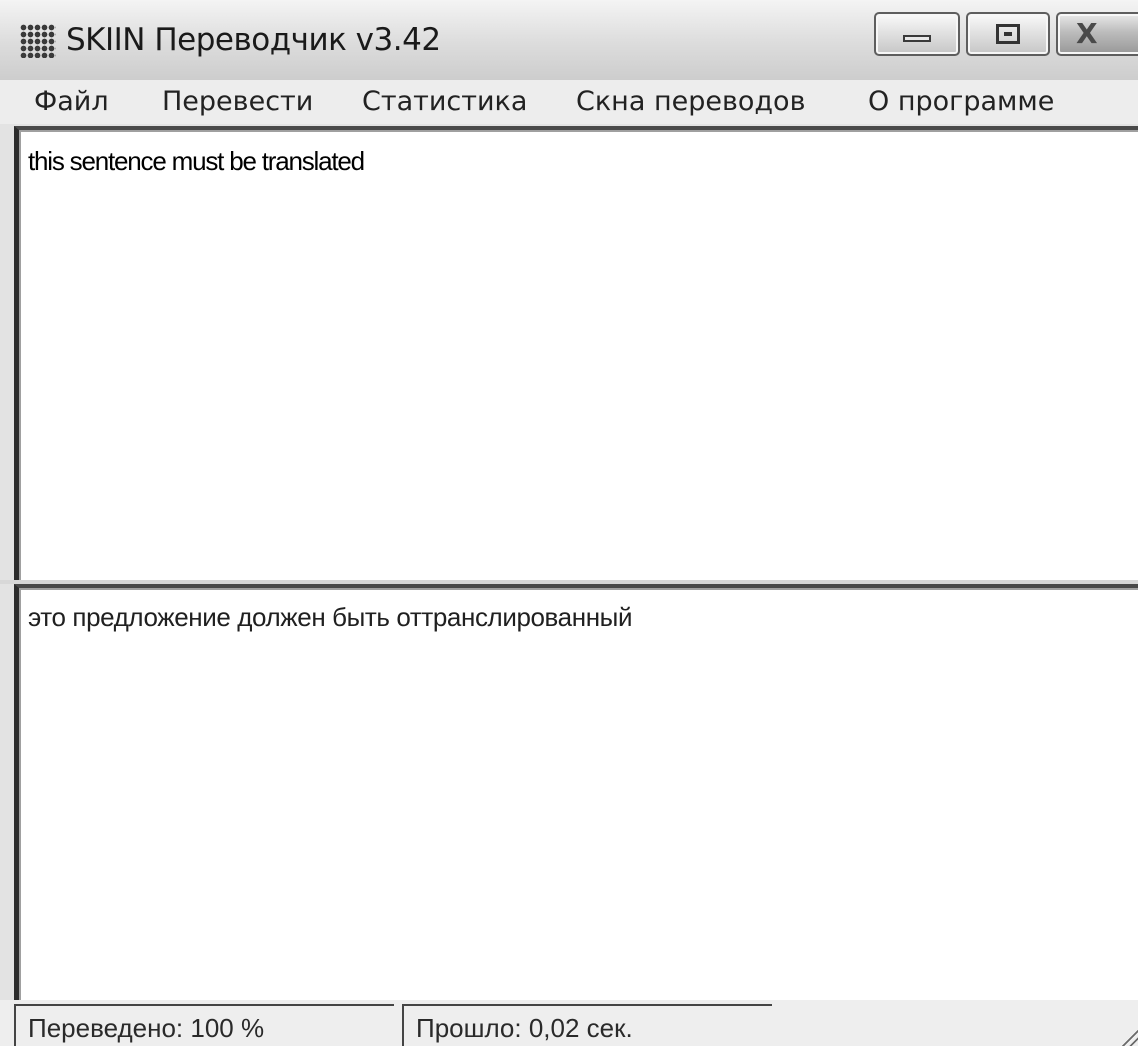  Describe the element at coordinates (1087, 33) in the screenshot. I see `close-icon: X` at that location.